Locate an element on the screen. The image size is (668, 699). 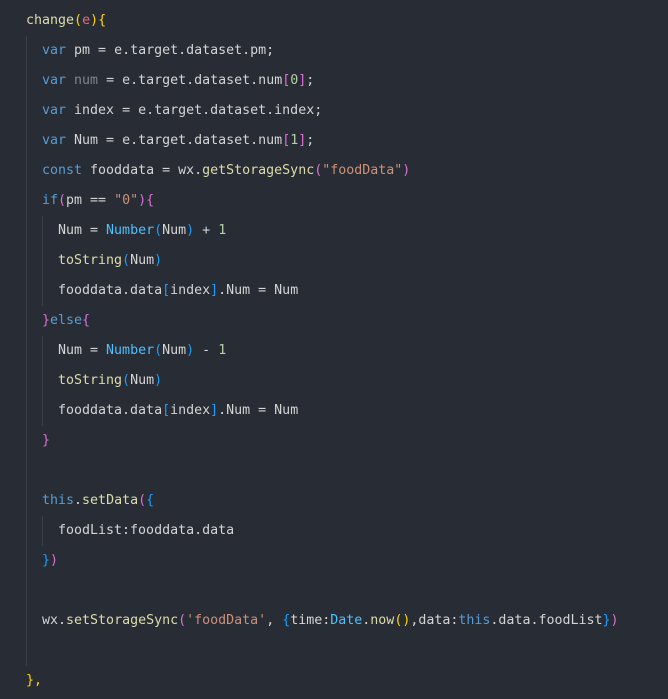
code-token: fooddata.data is located at coordinates (110, 290).